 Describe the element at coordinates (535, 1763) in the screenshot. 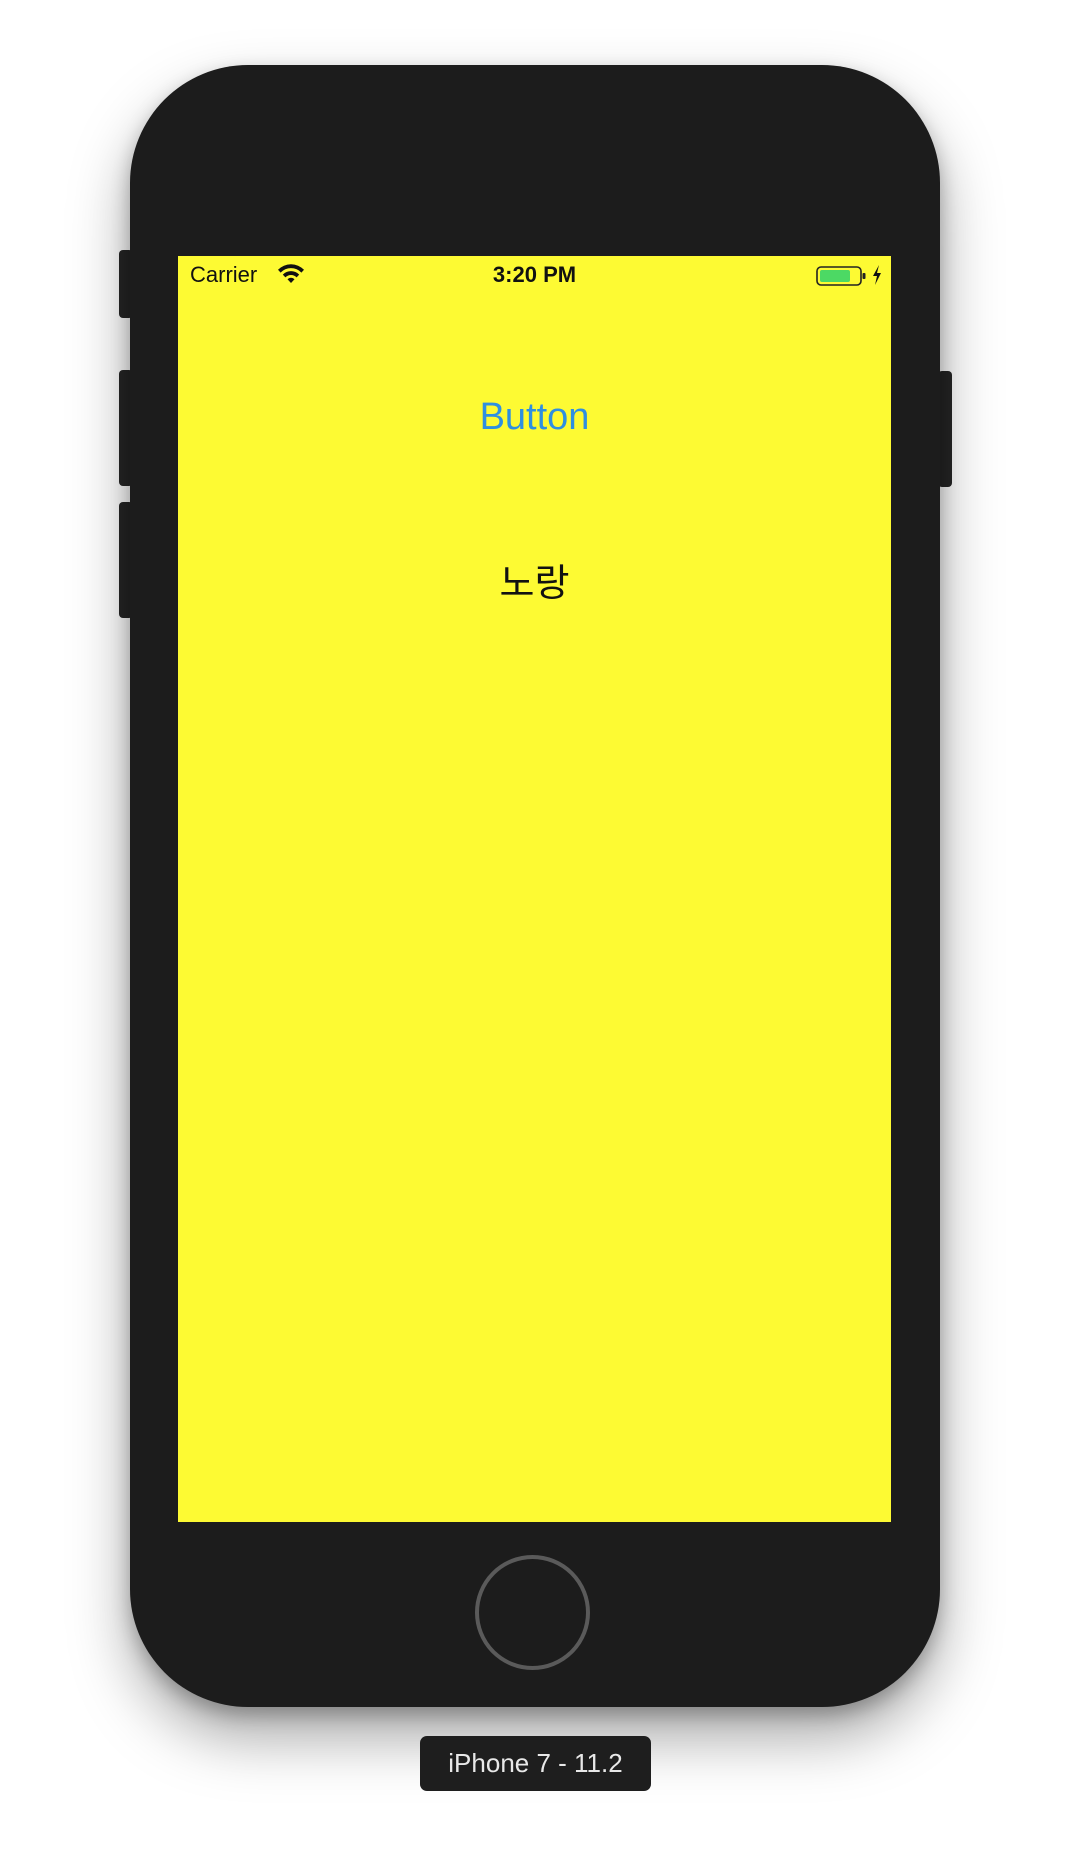

I see `device-name-label: iPhone 7 - 11.2` at that location.